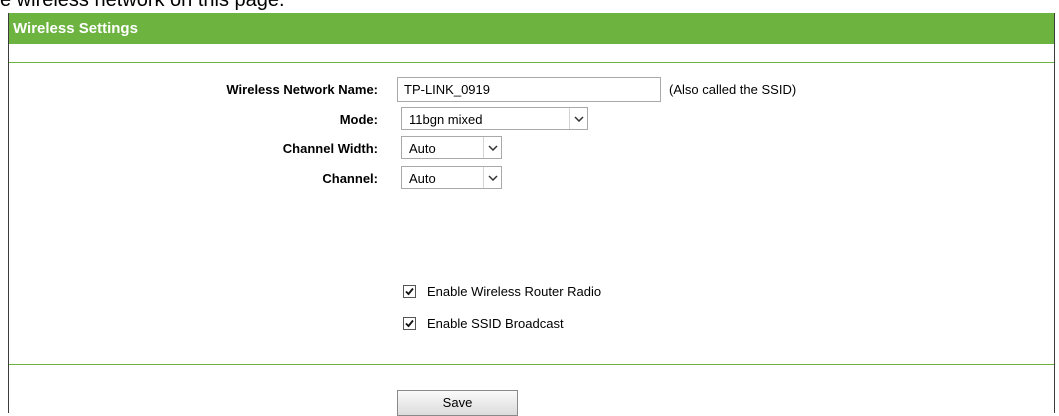 The height and width of the screenshot is (416, 1059). What do you see at coordinates (451, 147) in the screenshot?
I see `channel-width-select: Auto` at bounding box center [451, 147].